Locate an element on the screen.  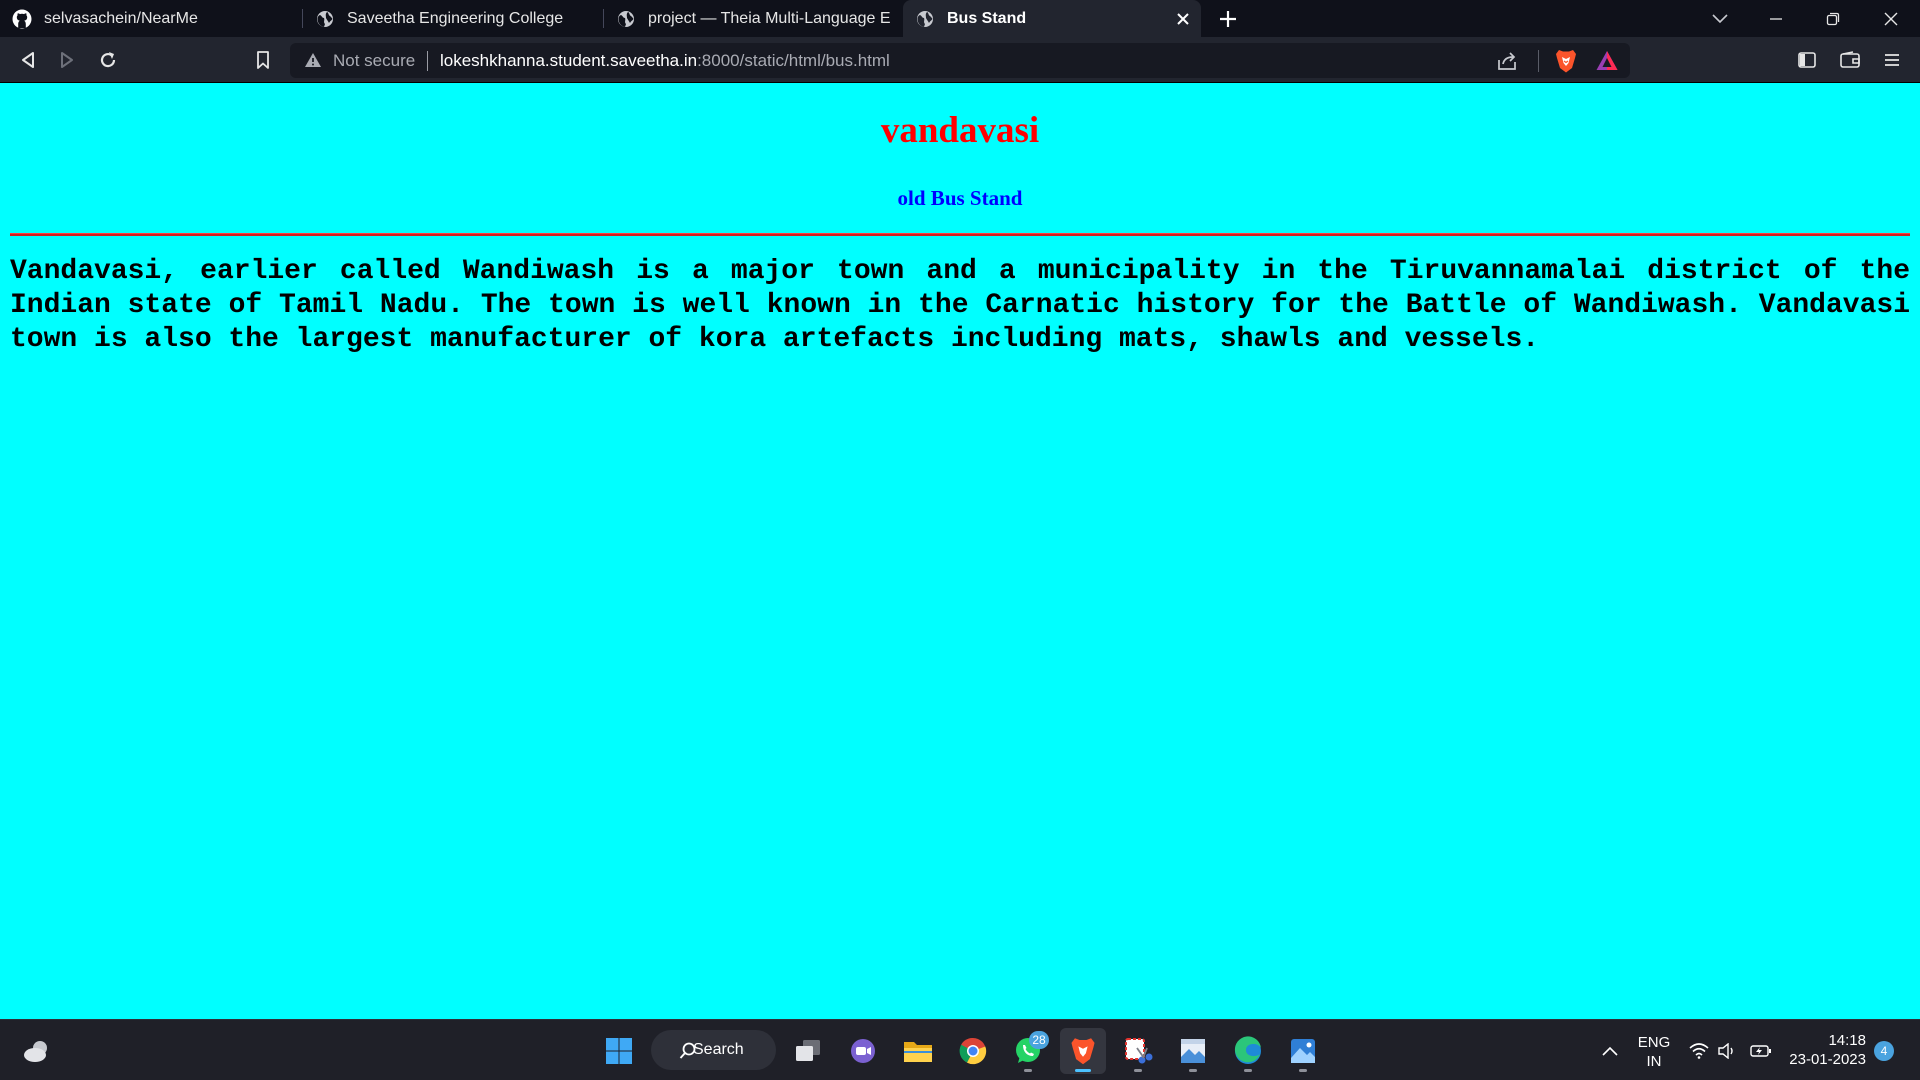
windows-taskbar: Search 28 ENG IN 14:18 23-01-2023 4 is located at coordinates (960, 1049).